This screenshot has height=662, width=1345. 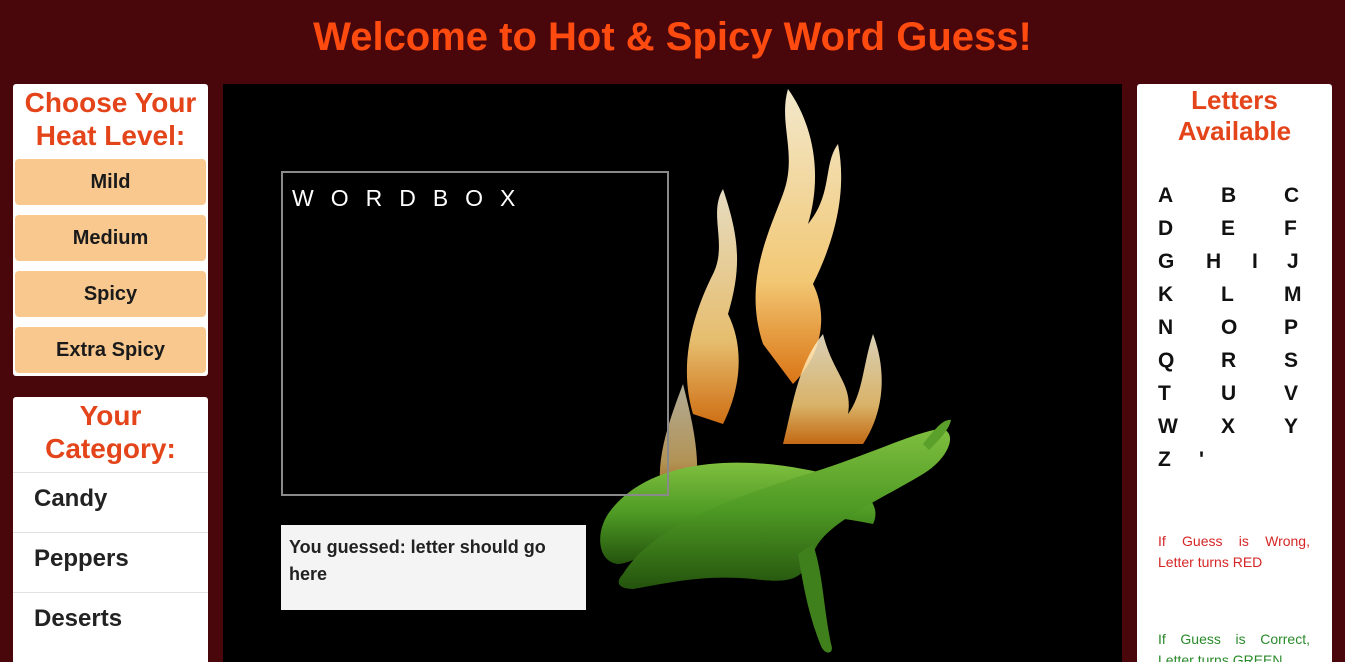 What do you see at coordinates (1201, 460) in the screenshot?
I see `letter-apostrophe: '` at bounding box center [1201, 460].